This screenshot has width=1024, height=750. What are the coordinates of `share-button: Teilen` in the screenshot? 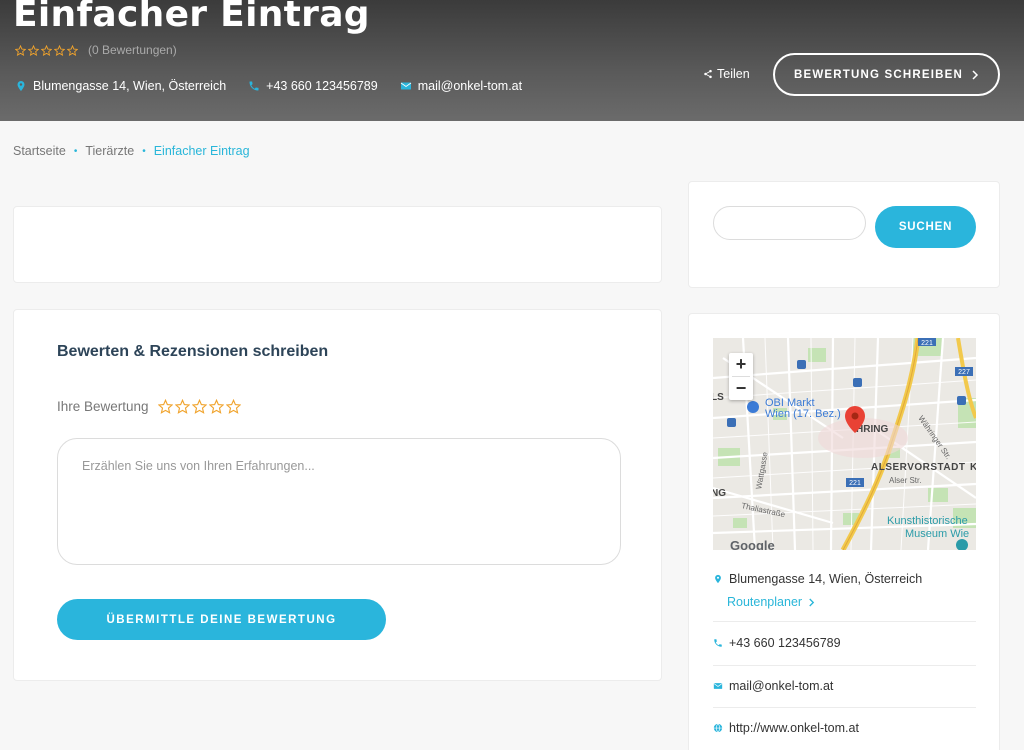 It's located at (726, 74).